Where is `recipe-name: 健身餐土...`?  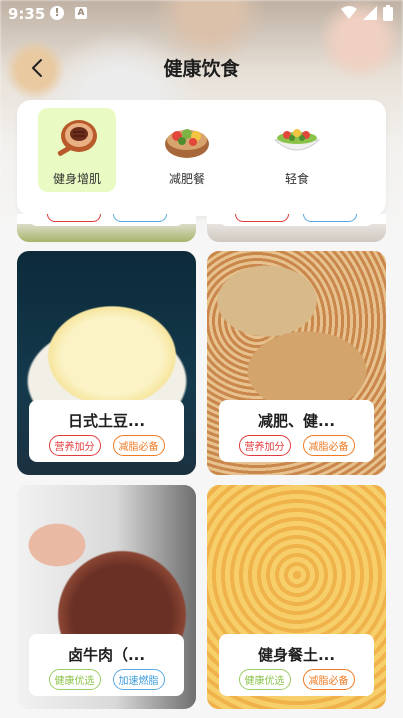 recipe-name: 健身餐土... is located at coordinates (296, 655).